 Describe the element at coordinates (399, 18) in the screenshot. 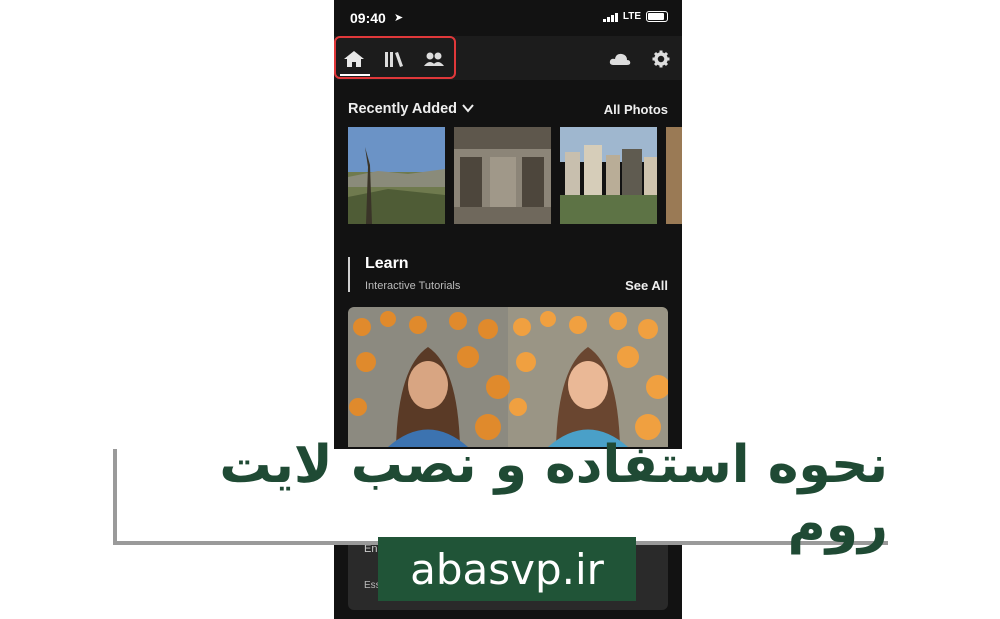

I see `location-arrow-icon: ➤` at that location.